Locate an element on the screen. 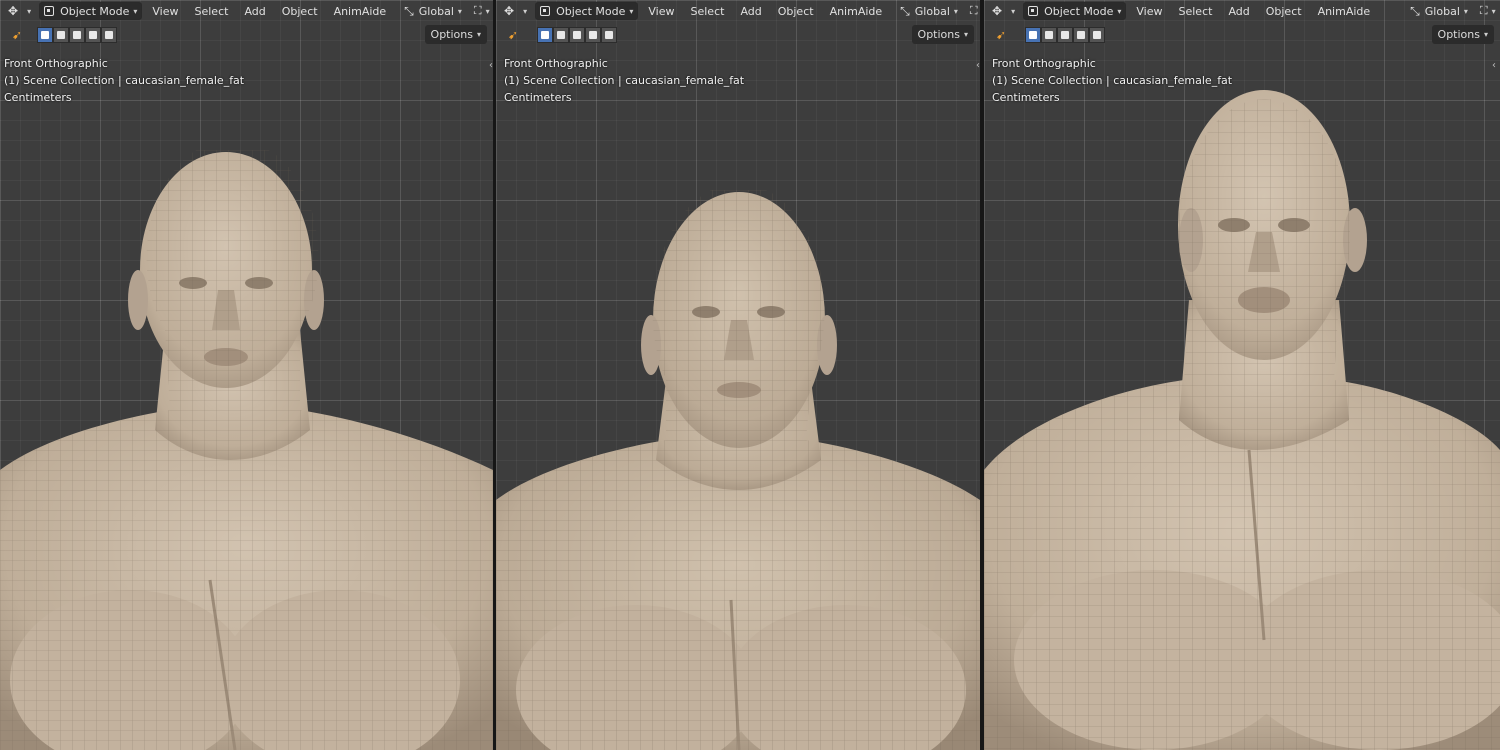  snap-icon: ⛶ is located at coordinates (973, 11).